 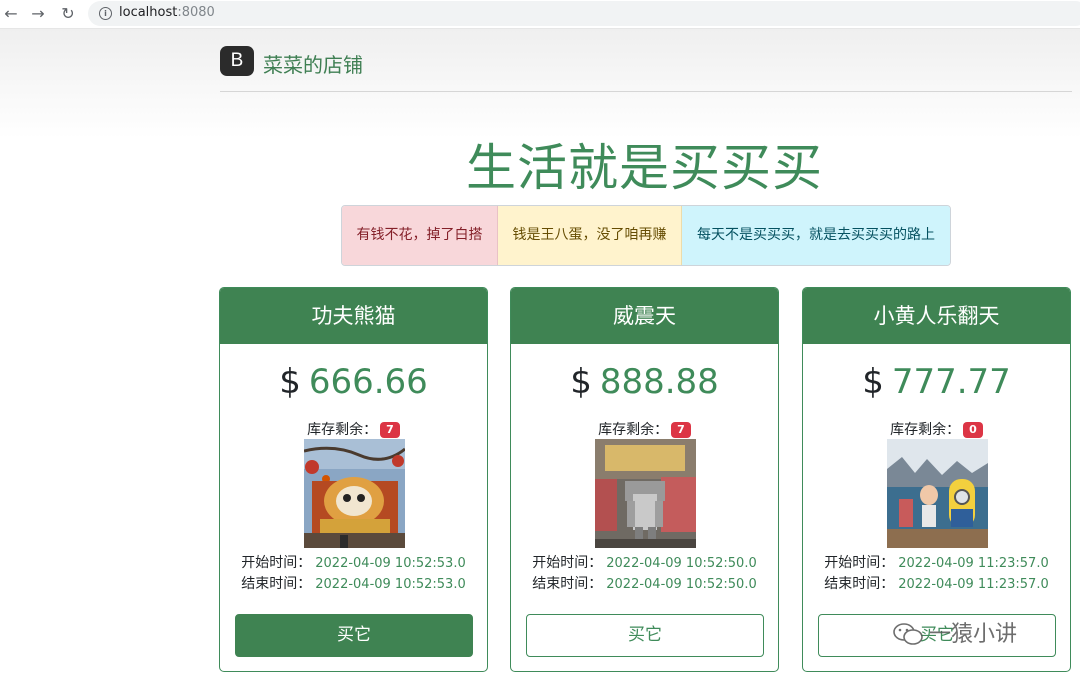 I want to click on watermark: 一猿小讲, so click(x=955, y=632).